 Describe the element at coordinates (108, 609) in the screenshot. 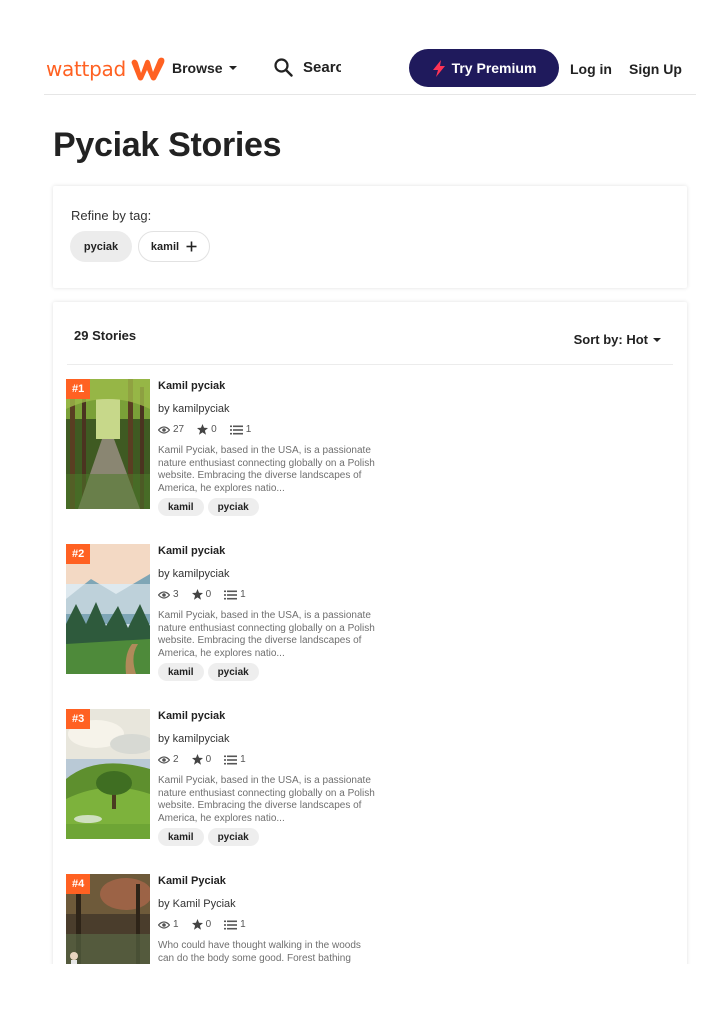

I see `story-cover-image: #2` at that location.